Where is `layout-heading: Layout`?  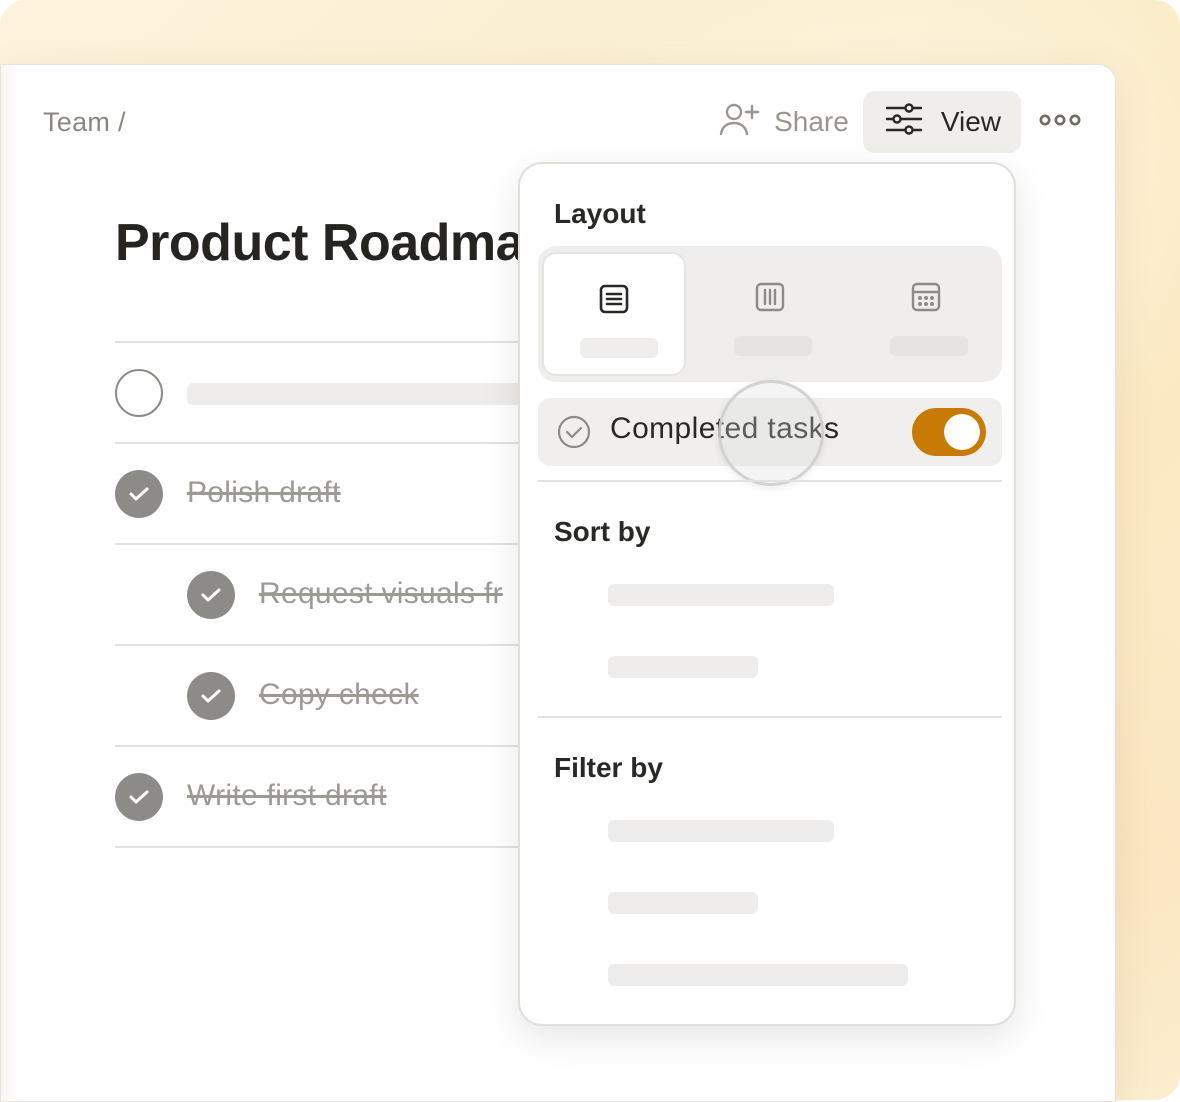 layout-heading: Layout is located at coordinates (600, 213).